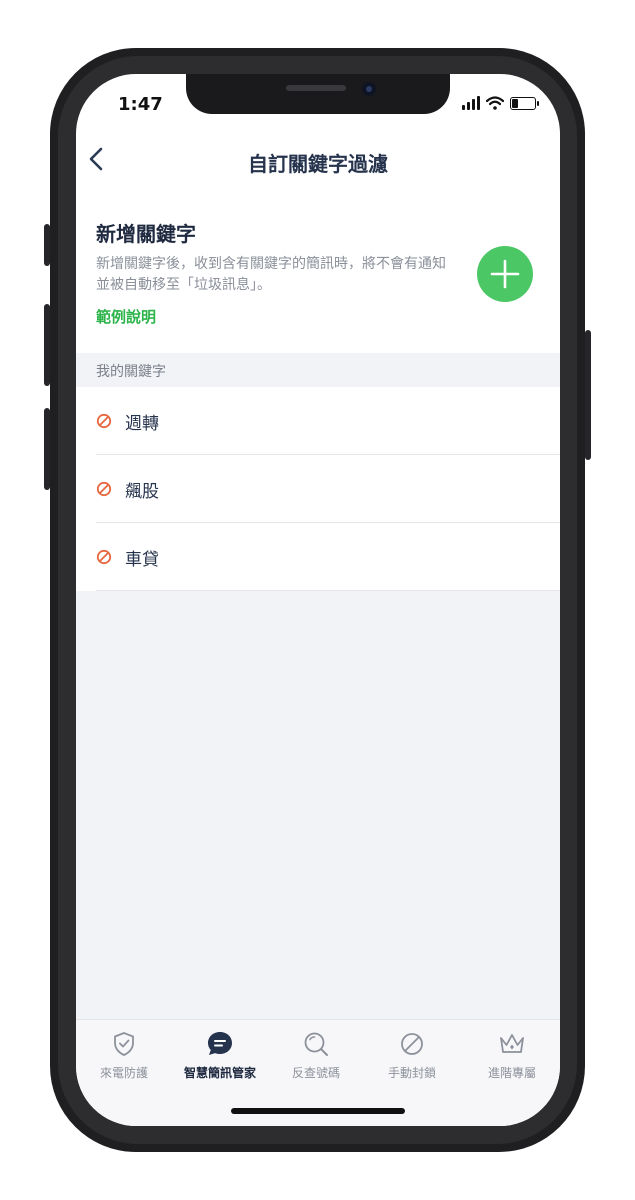  I want to click on add-keyword-button, so click(505, 274).